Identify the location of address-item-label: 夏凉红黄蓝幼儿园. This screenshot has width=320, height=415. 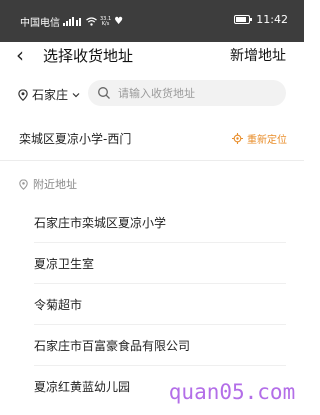
(82, 386).